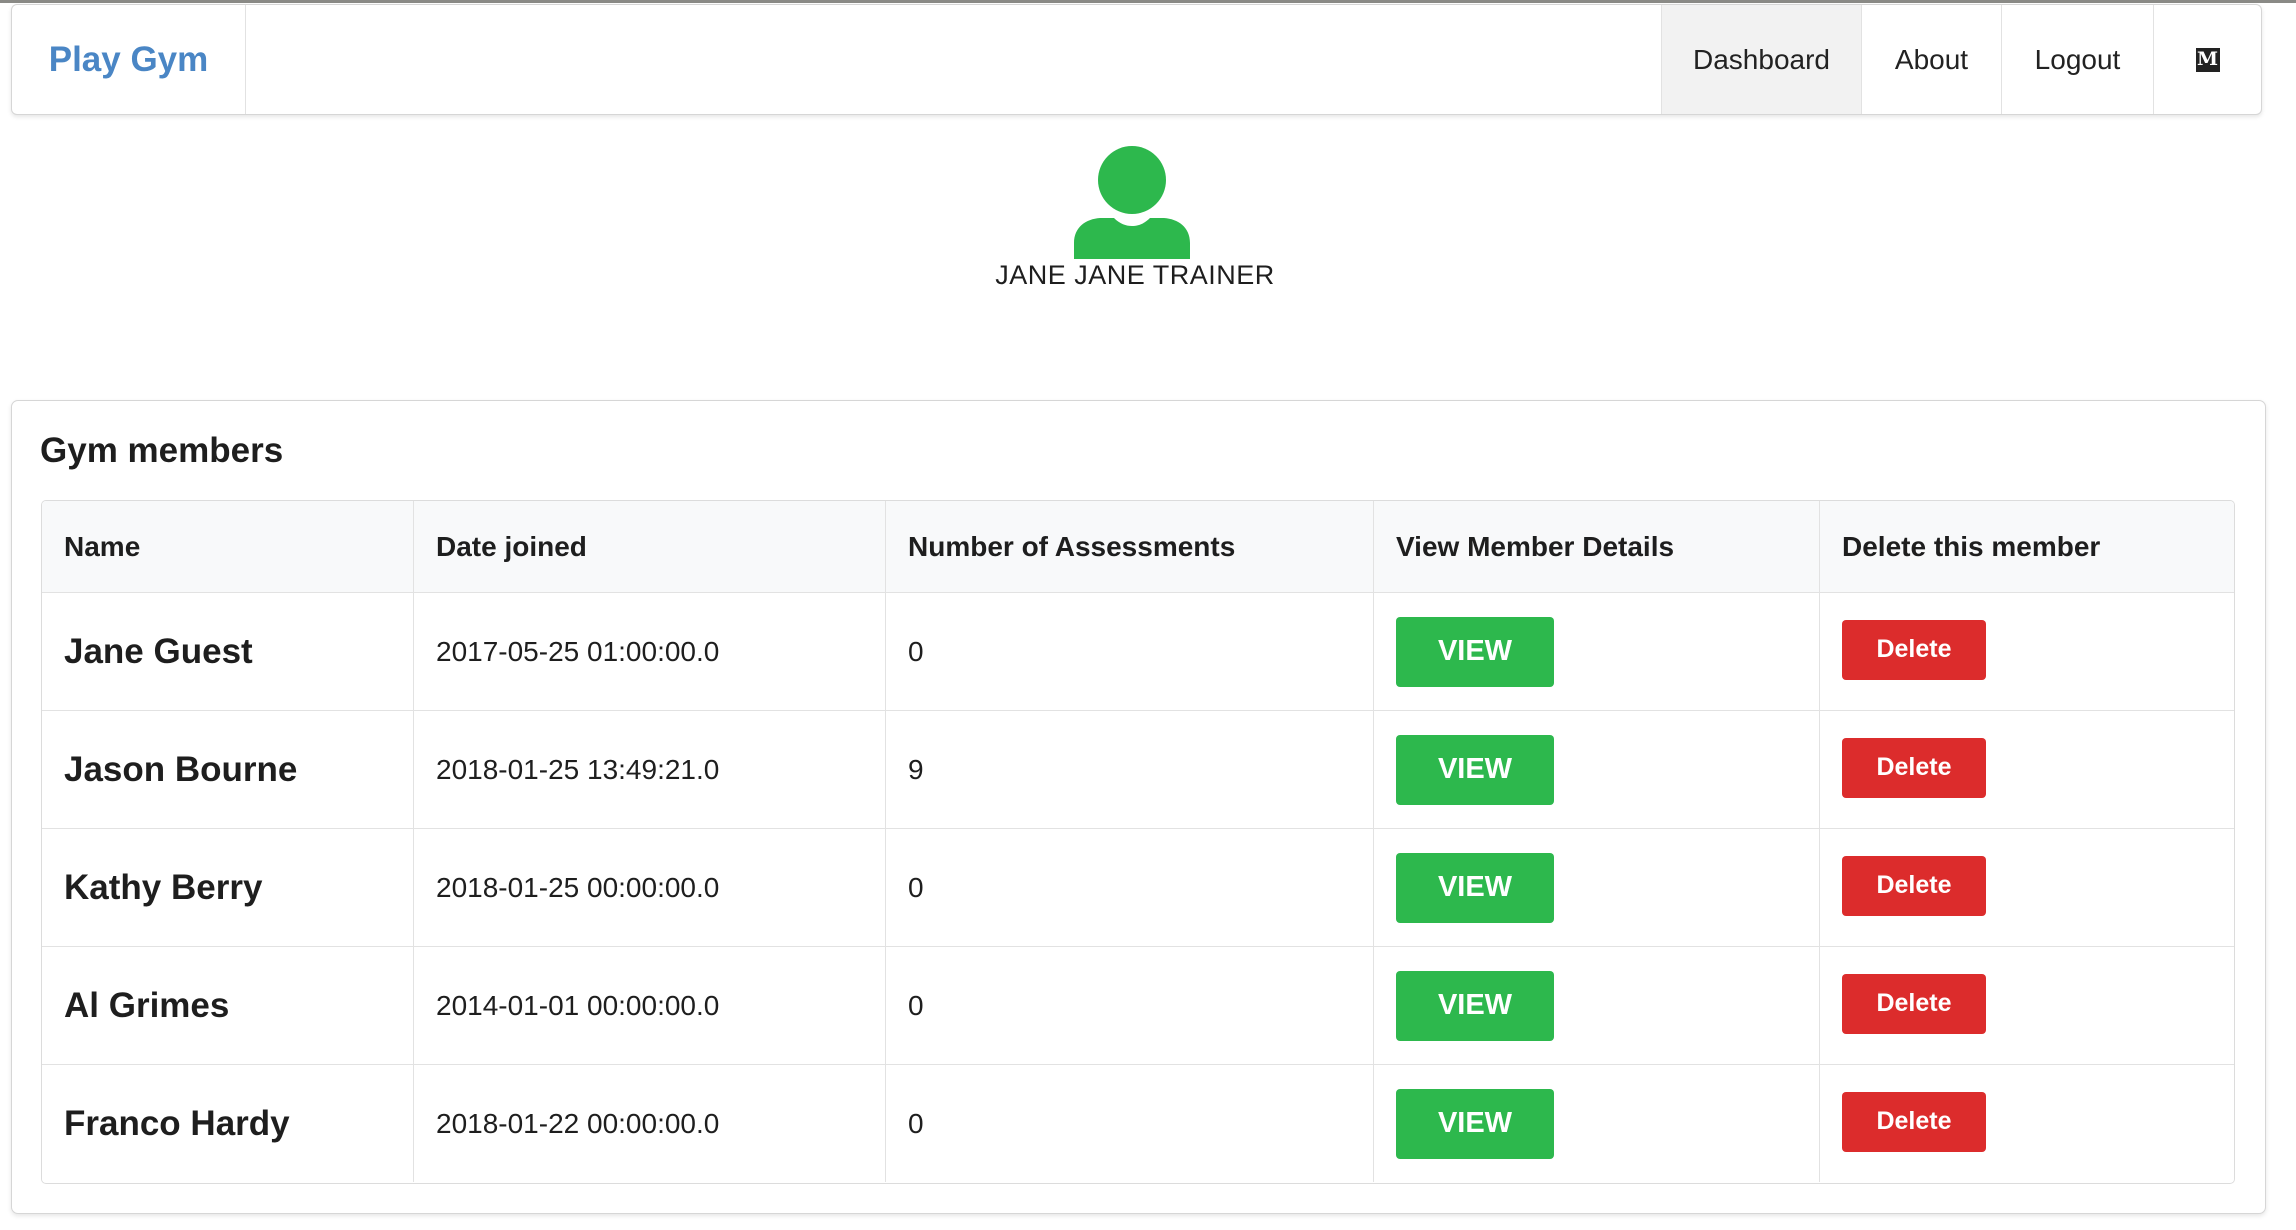 The width and height of the screenshot is (2296, 1230). What do you see at coordinates (2077, 59) in the screenshot?
I see `nav-item-logout: Logout` at bounding box center [2077, 59].